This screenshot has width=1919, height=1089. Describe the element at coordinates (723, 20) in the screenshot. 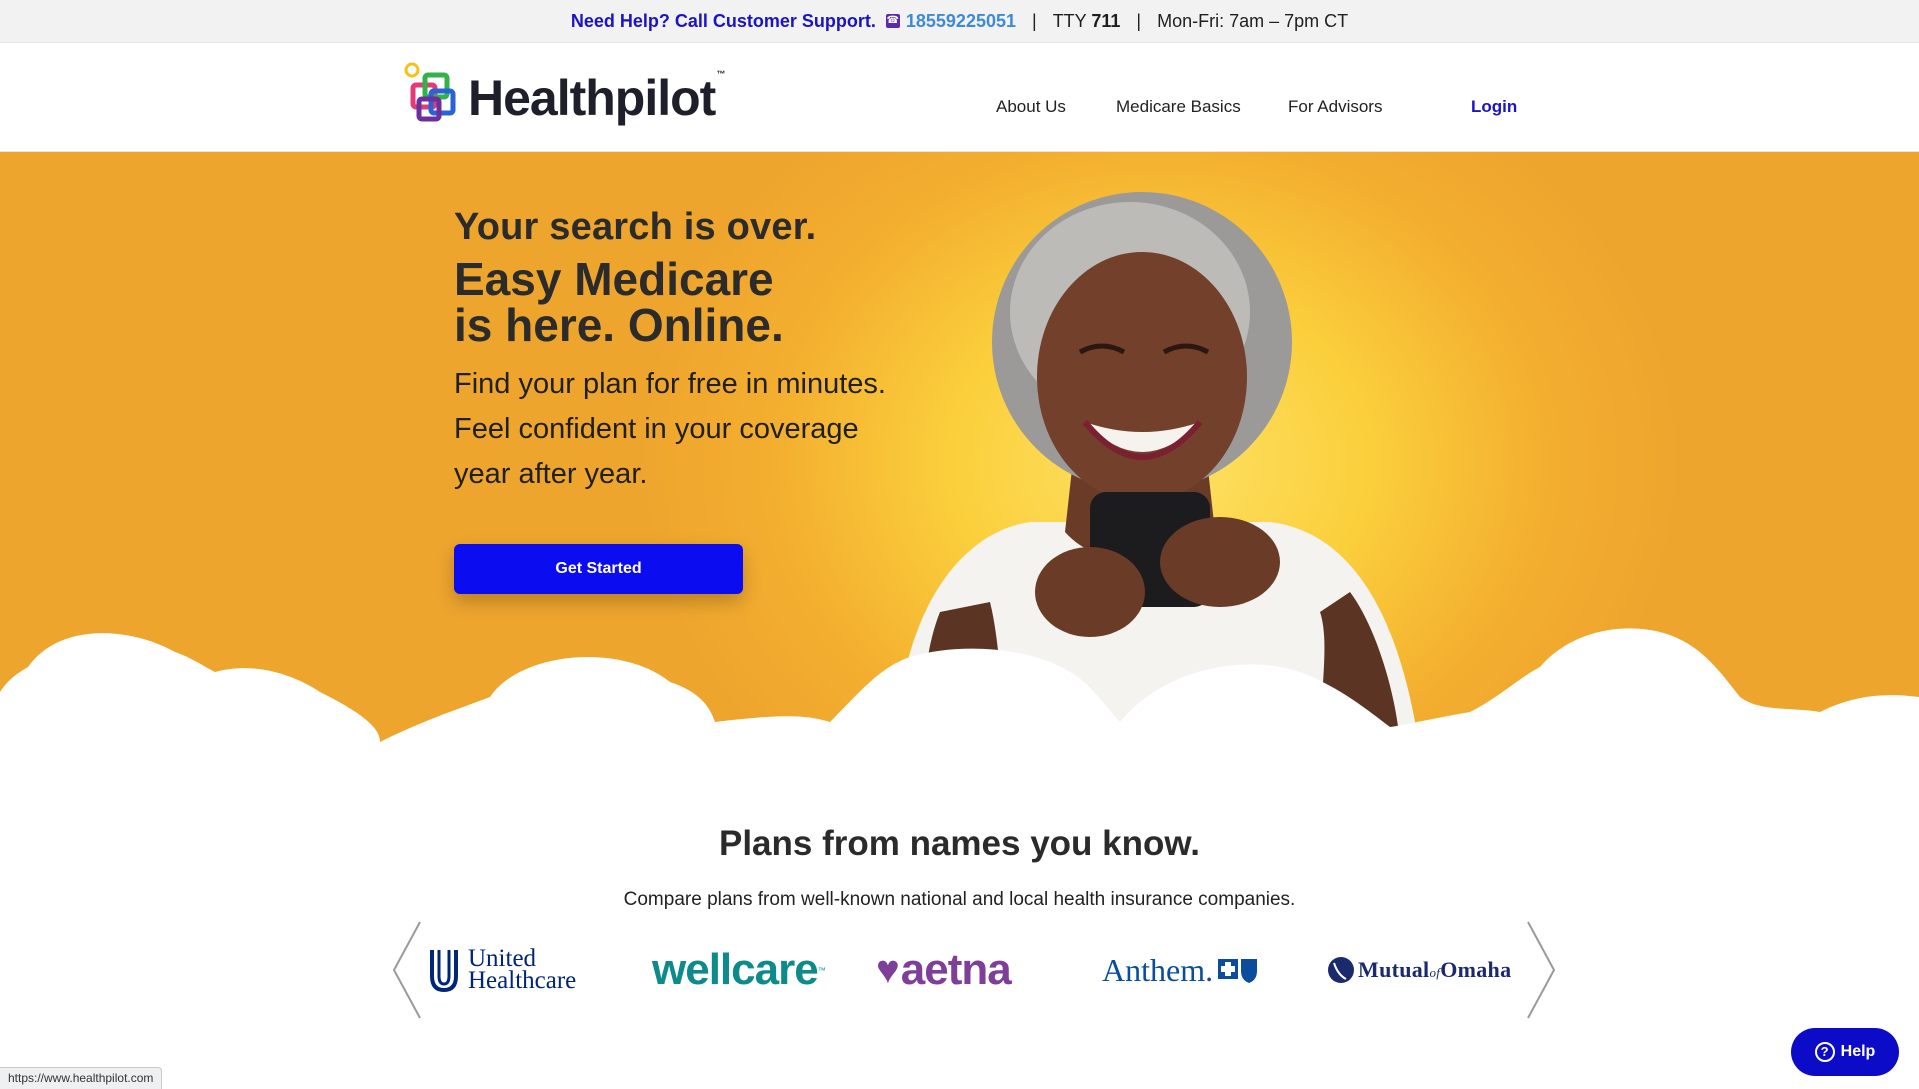

I see `support-help-text: Need Help? Call Customer Support.` at that location.